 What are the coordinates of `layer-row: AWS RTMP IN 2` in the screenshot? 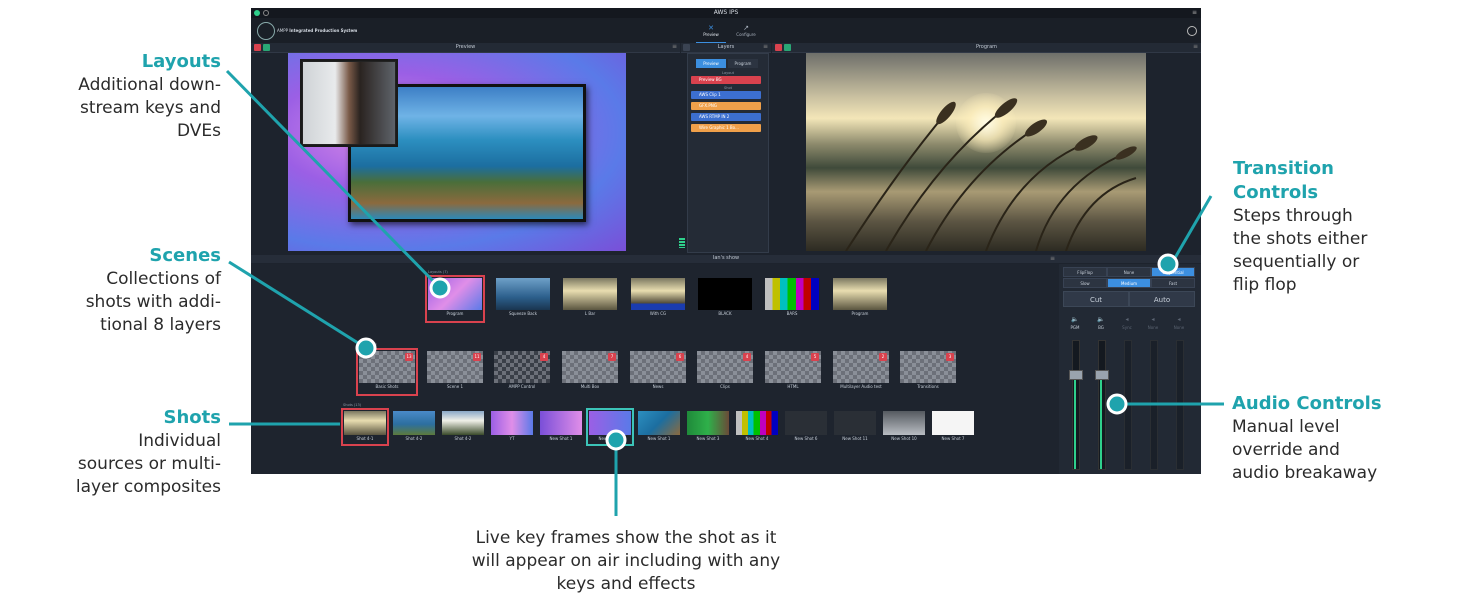 It's located at (726, 117).